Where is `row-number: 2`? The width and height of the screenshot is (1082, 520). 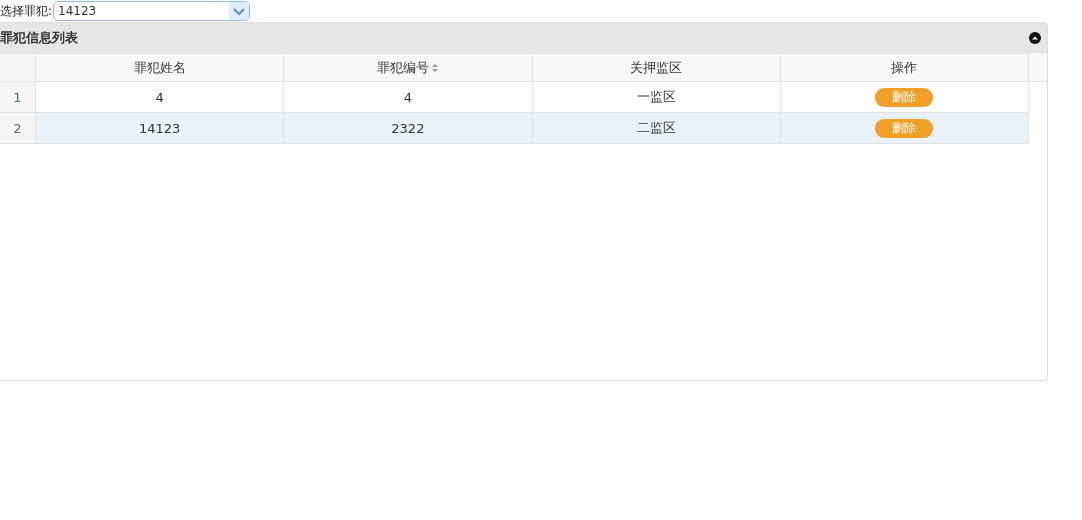
row-number: 2 is located at coordinates (18, 128).